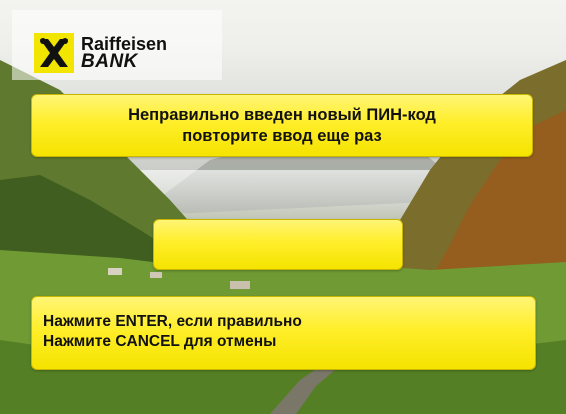 This screenshot has height=414, width=566. Describe the element at coordinates (160, 341) in the screenshot. I see `instruction-cancel: Нажмите CANCEL для отмены` at that location.